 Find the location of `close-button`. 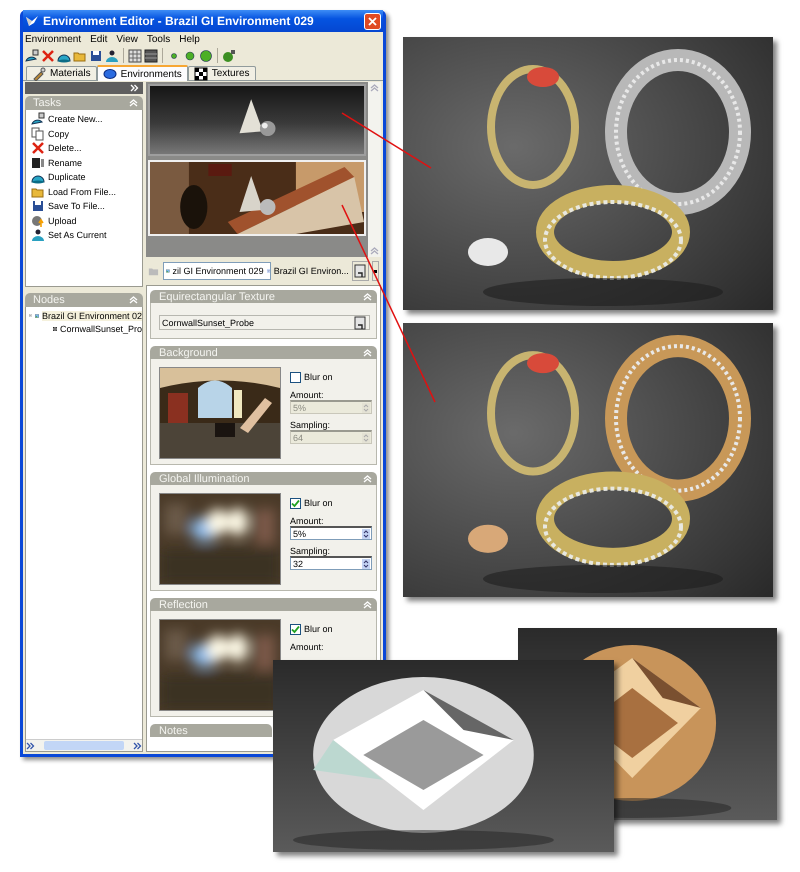

close-button is located at coordinates (372, 21).